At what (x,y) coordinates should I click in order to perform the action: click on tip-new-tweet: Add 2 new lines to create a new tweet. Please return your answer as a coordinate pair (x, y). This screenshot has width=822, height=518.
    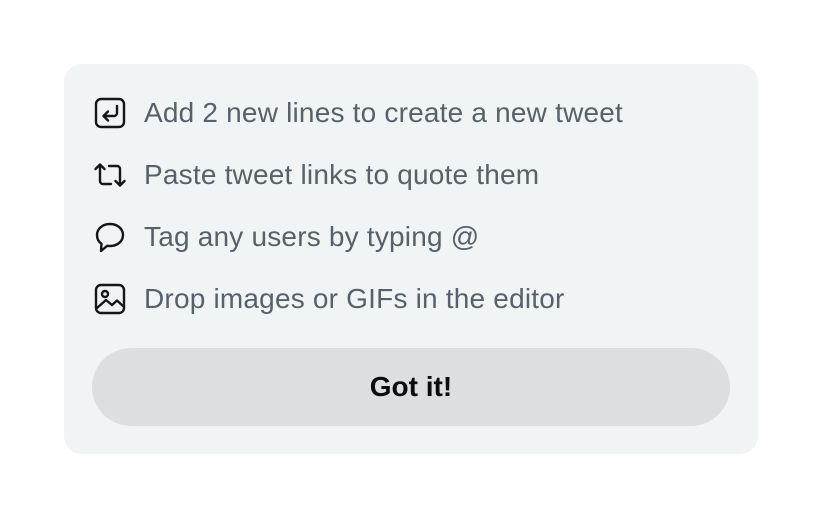
    Looking at the image, I should click on (411, 113).